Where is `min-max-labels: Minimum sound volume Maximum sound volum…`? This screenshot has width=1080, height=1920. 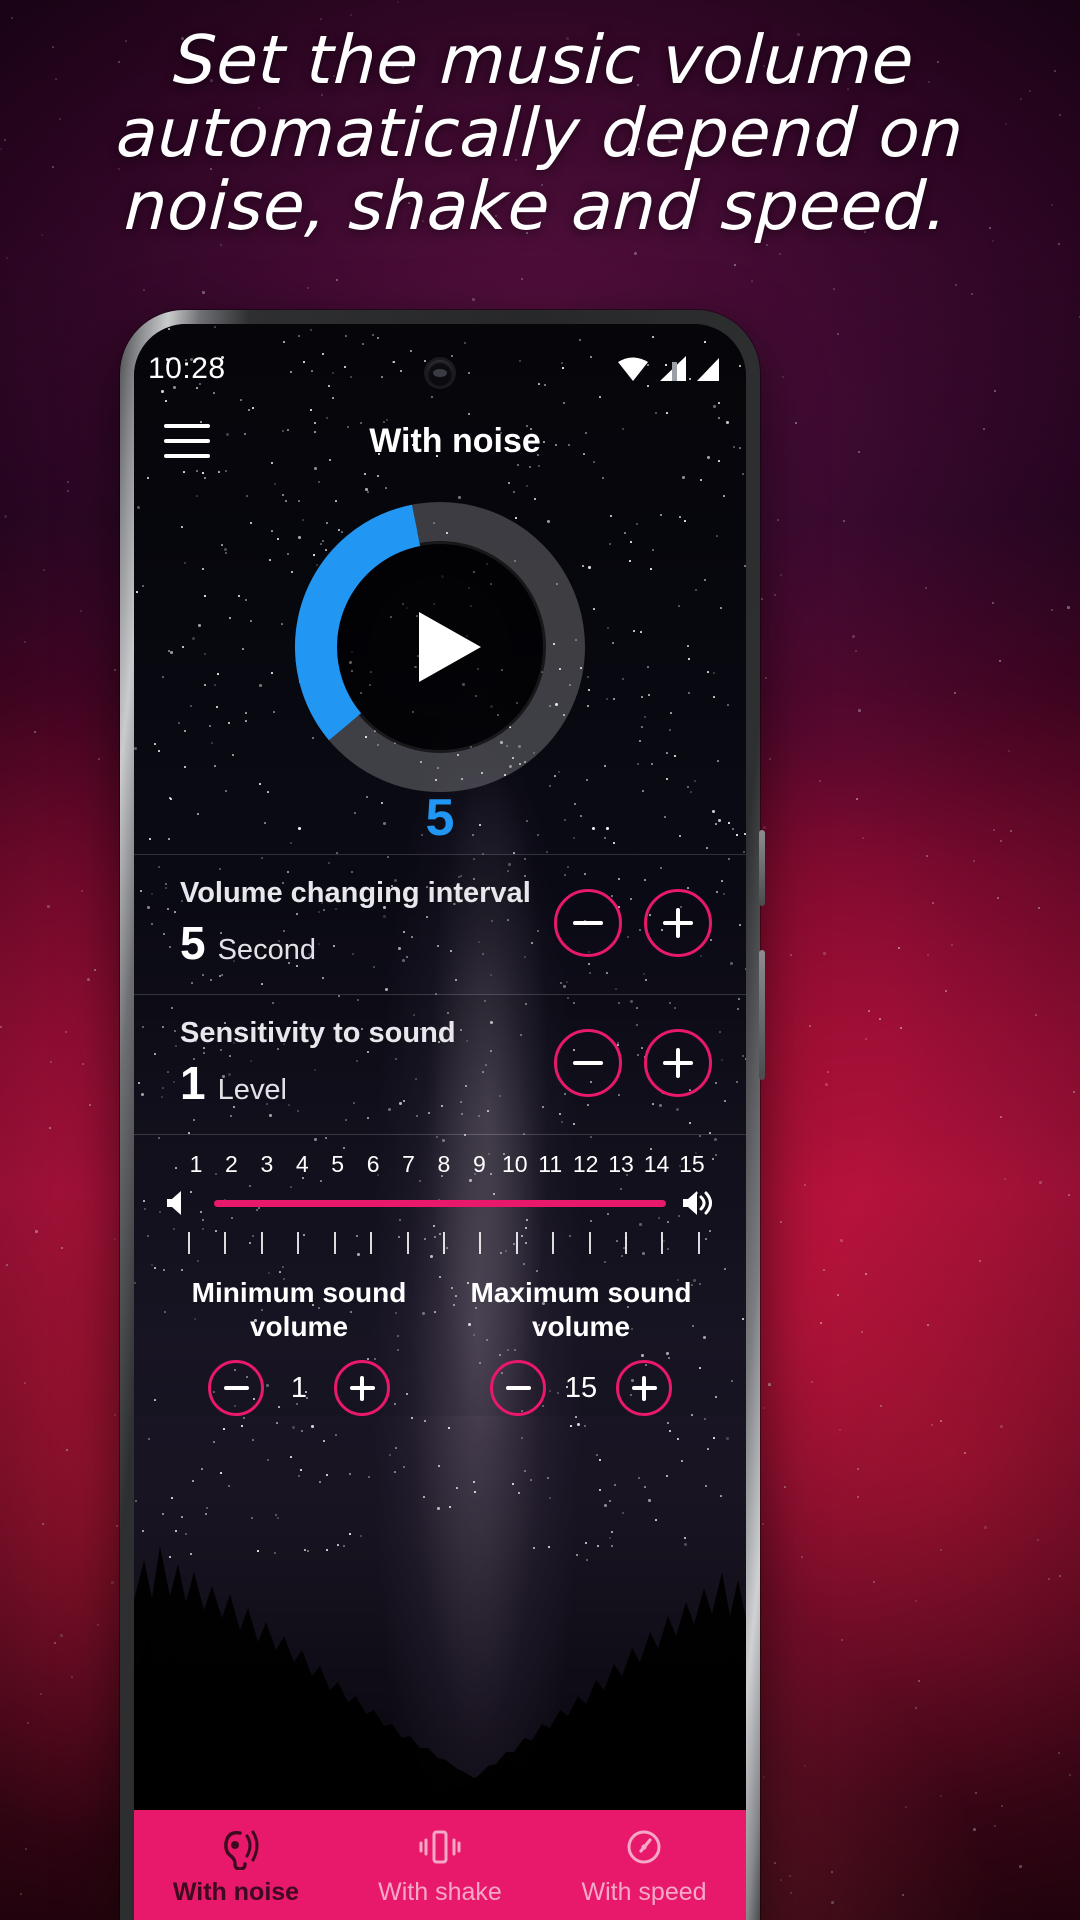 min-max-labels: Minimum sound volume Maximum sound volum… is located at coordinates (440, 1299).